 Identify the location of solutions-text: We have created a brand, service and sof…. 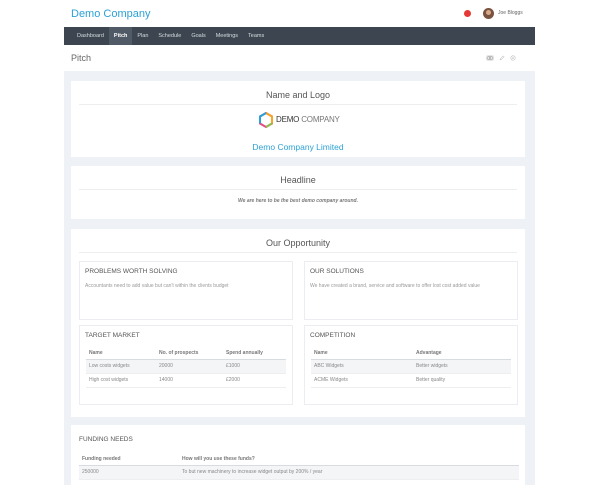
(395, 286).